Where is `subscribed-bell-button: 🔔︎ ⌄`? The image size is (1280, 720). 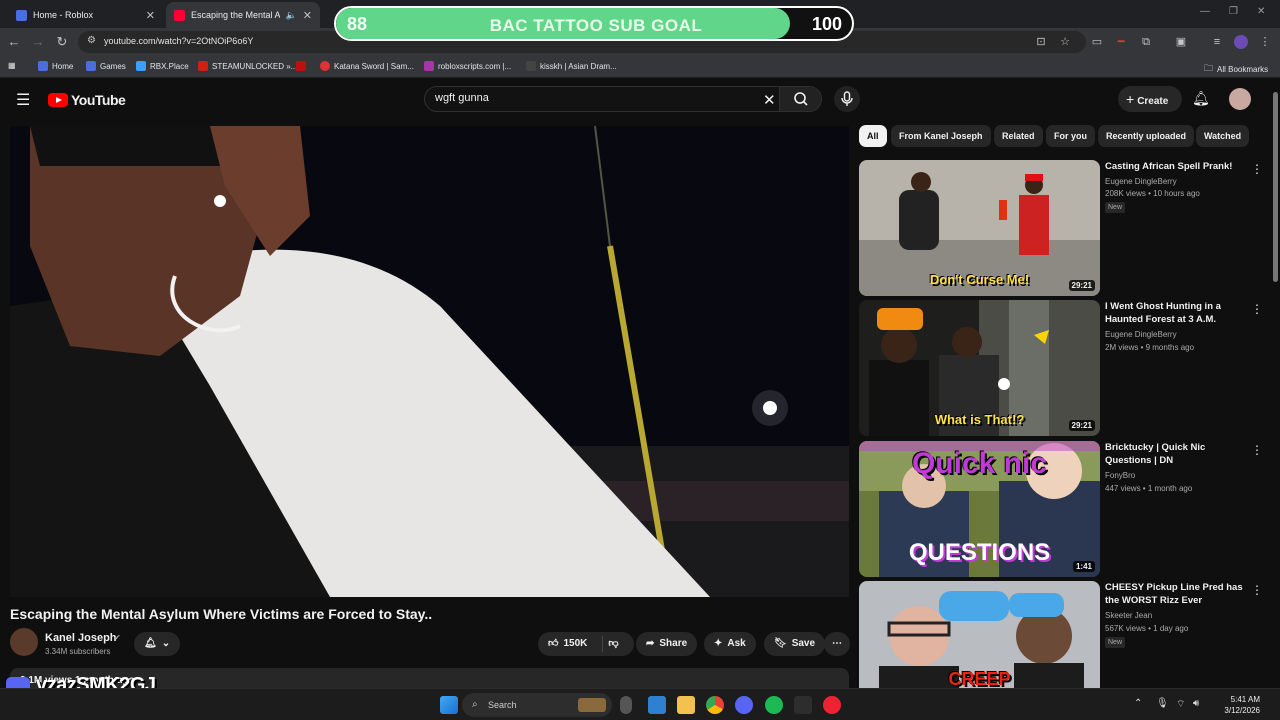
subscribed-bell-button: 🔔︎ ⌄ is located at coordinates (157, 644).